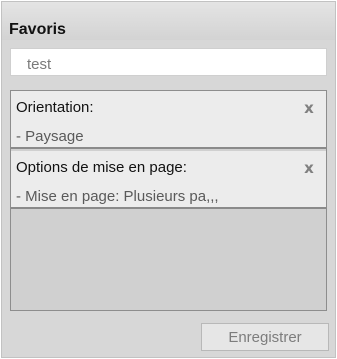 The height and width of the screenshot is (359, 337). What do you see at coordinates (50, 136) in the screenshot?
I see `setting-value: - Paysage` at bounding box center [50, 136].